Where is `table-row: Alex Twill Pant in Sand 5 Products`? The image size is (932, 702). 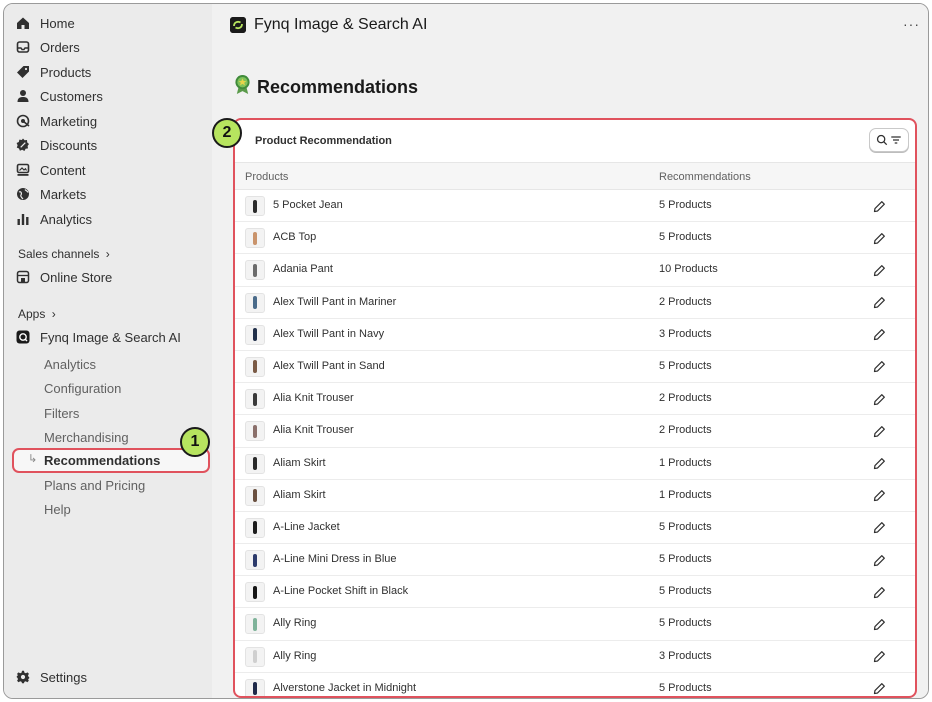 table-row: Alex Twill Pant in Sand 5 Products is located at coordinates (575, 367).